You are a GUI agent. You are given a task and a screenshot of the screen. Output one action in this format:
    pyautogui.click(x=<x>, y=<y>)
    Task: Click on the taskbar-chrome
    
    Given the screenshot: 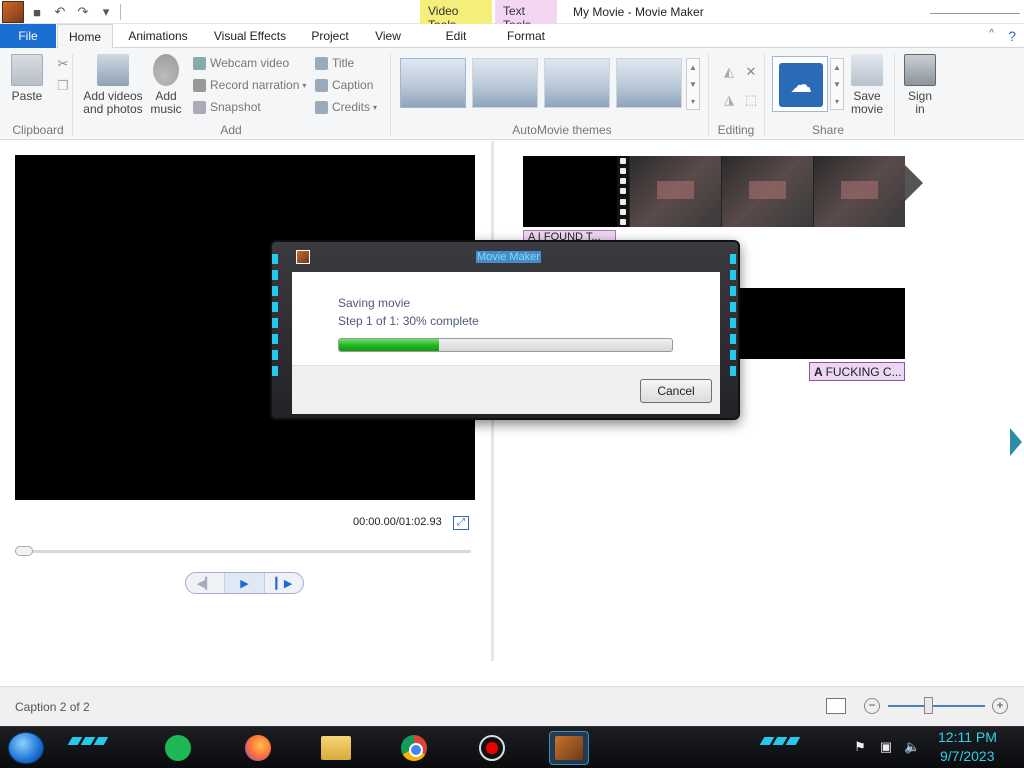 What is the action you would take?
    pyautogui.click(x=414, y=748)
    